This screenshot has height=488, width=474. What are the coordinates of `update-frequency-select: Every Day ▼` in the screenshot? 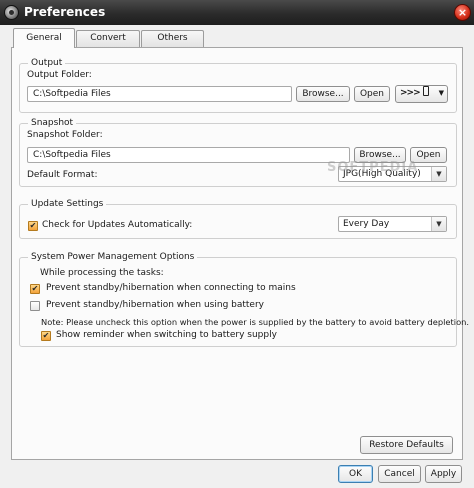 It's located at (392, 224).